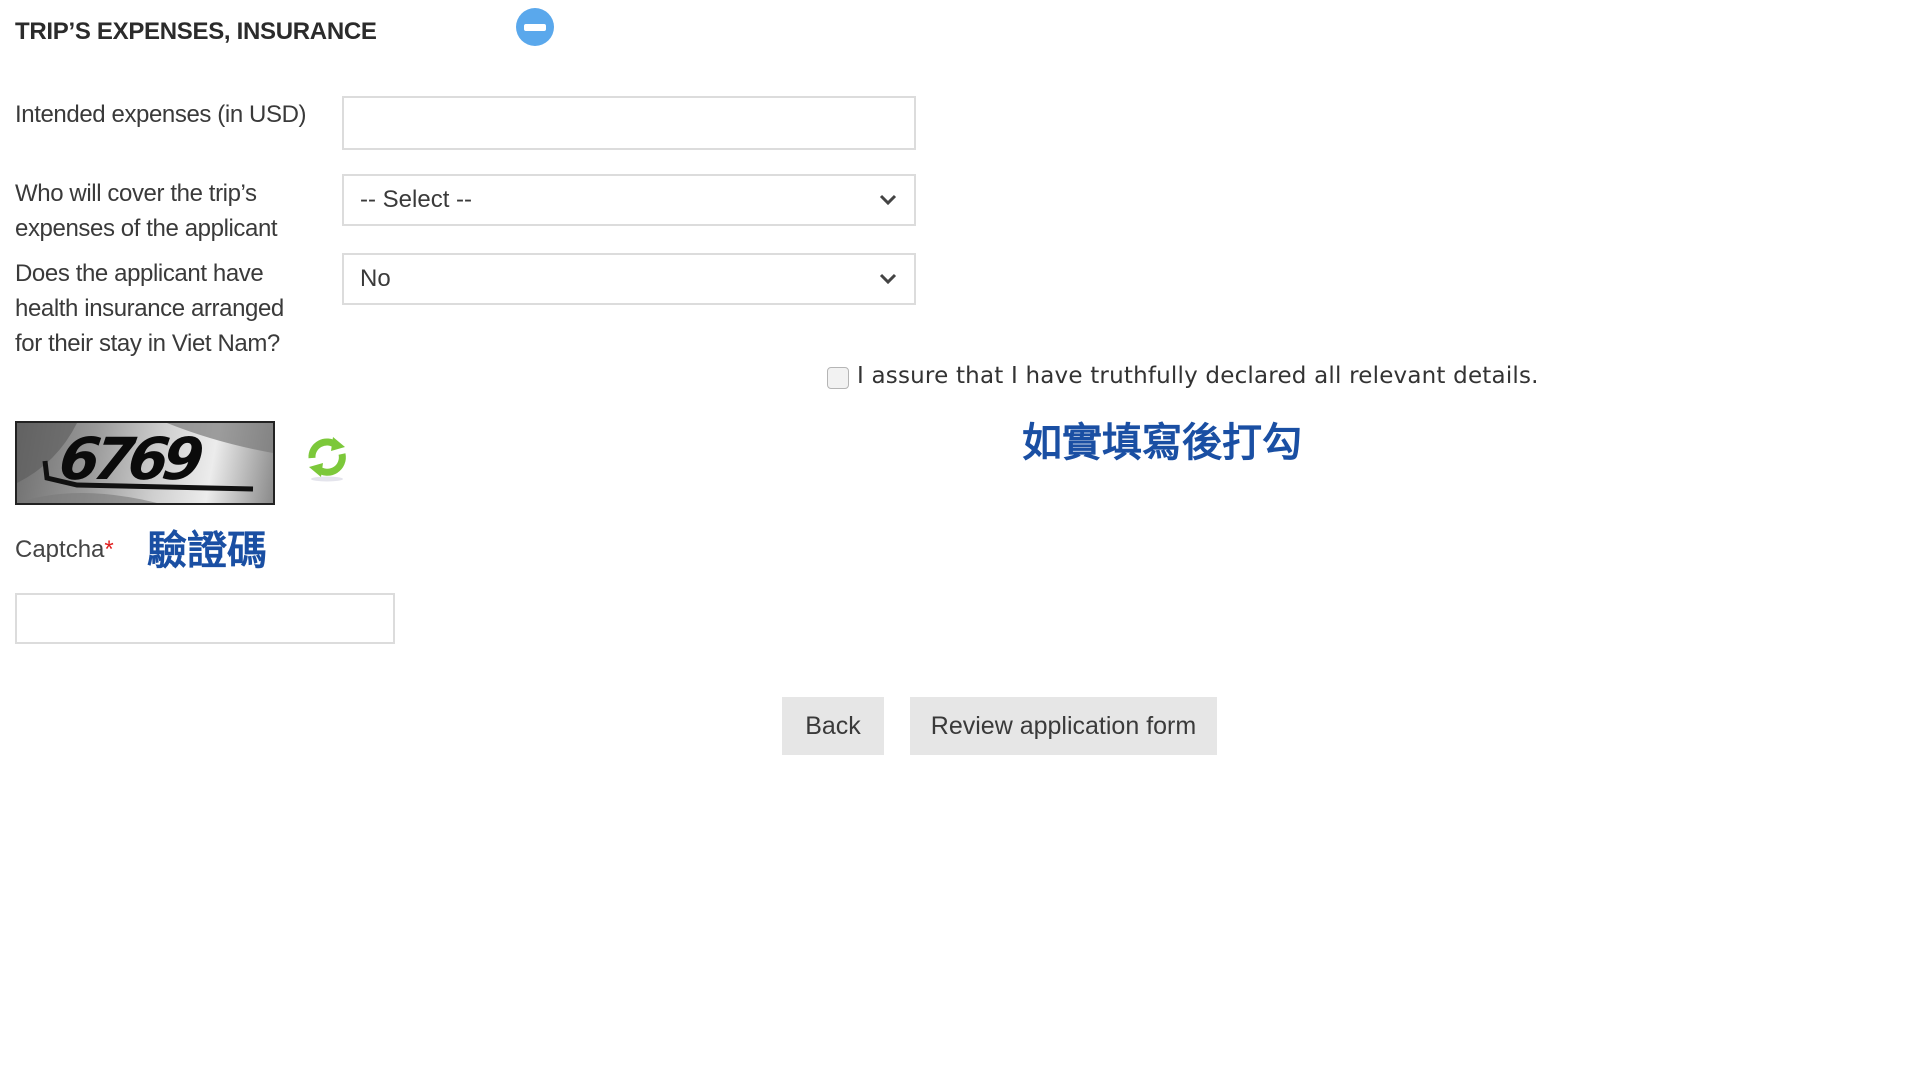  I want to click on refresh-icon, so click(327, 459).